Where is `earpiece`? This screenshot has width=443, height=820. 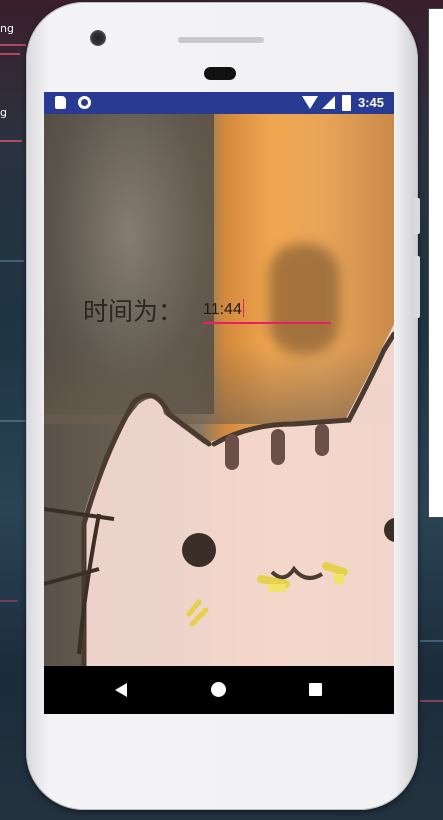
earpiece is located at coordinates (220, 73).